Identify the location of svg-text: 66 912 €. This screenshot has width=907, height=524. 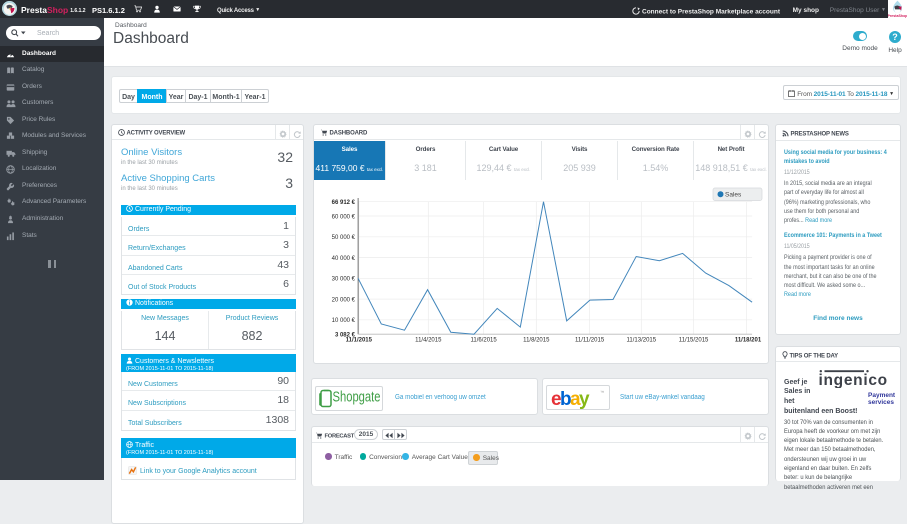
(344, 203).